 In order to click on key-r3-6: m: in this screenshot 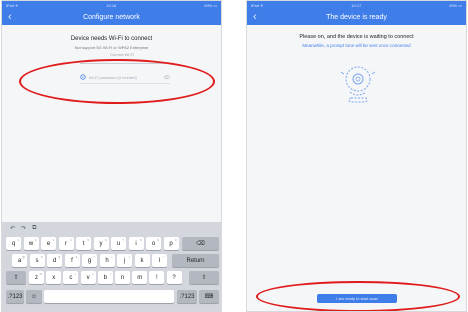, I will do `click(140, 277)`.